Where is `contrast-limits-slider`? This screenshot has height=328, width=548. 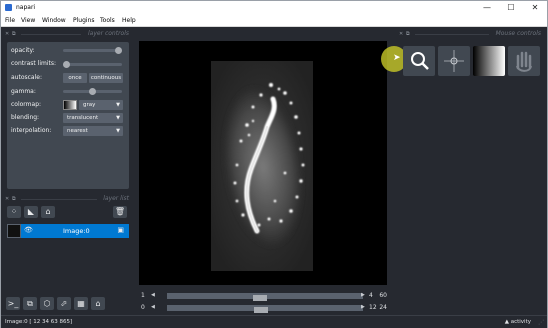 contrast-limits-slider is located at coordinates (92, 64).